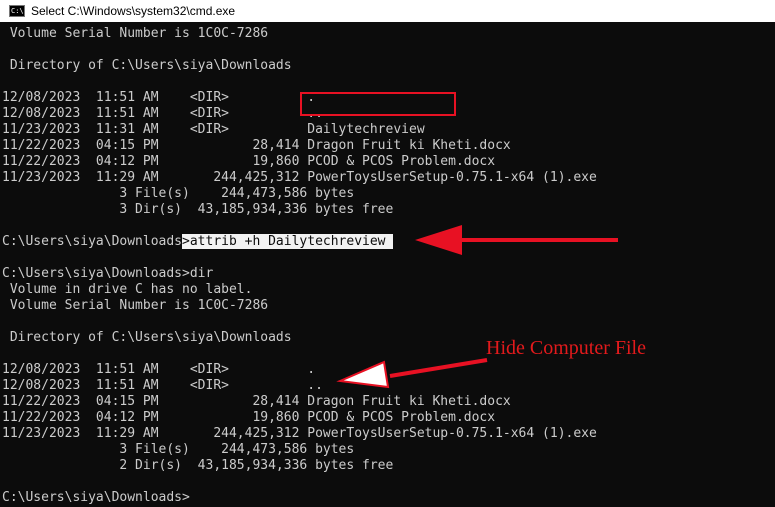 The width and height of the screenshot is (775, 507). I want to click on red-outline-arrow-icon, so click(412, 373).